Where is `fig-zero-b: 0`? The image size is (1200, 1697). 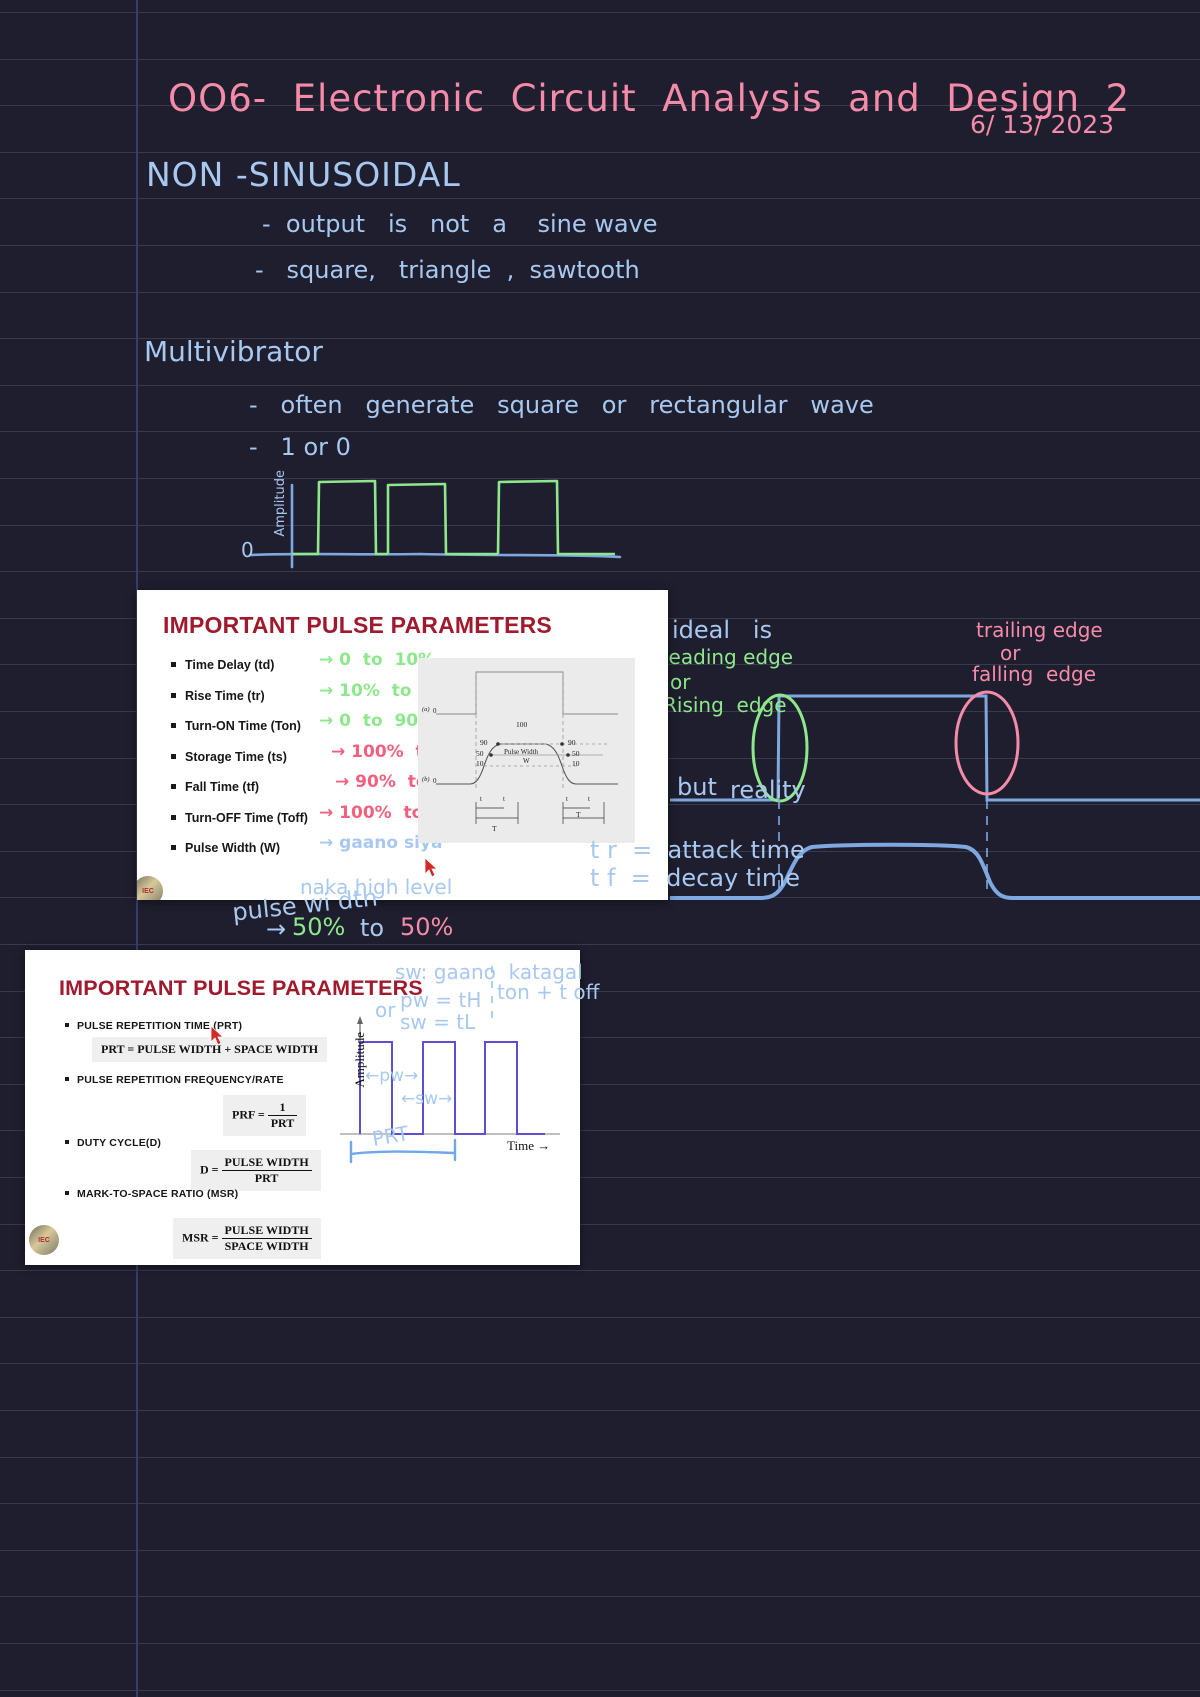 fig-zero-b: 0 is located at coordinates (435, 781).